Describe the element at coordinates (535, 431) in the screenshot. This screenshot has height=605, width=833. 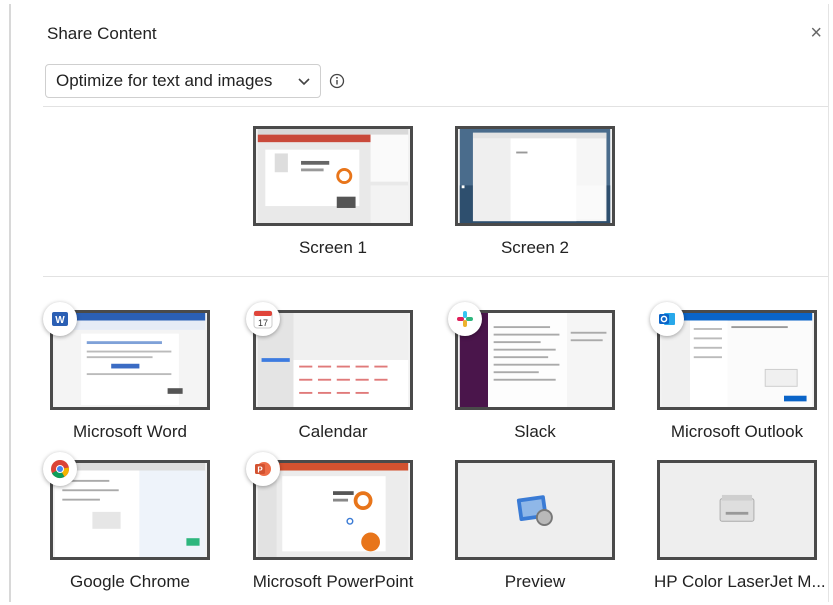
I see `app-label-slack: Slack` at that location.